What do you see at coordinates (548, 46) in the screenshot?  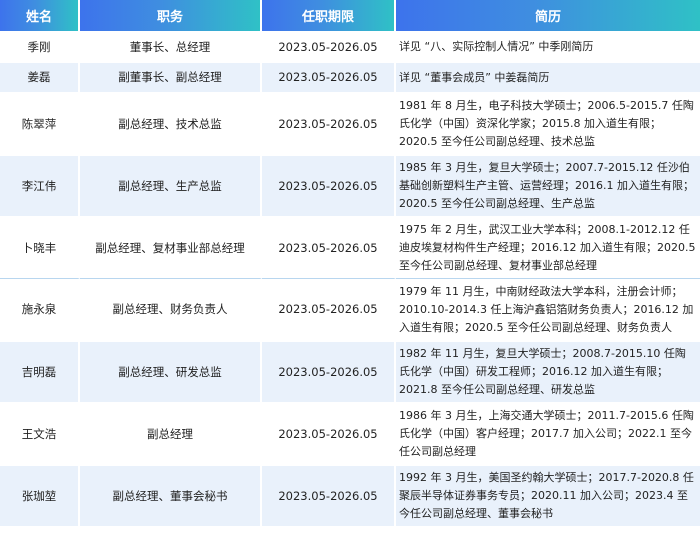 I see `cell-bio: 详见 “八、实际控制人情况” 中季刚简历` at bounding box center [548, 46].